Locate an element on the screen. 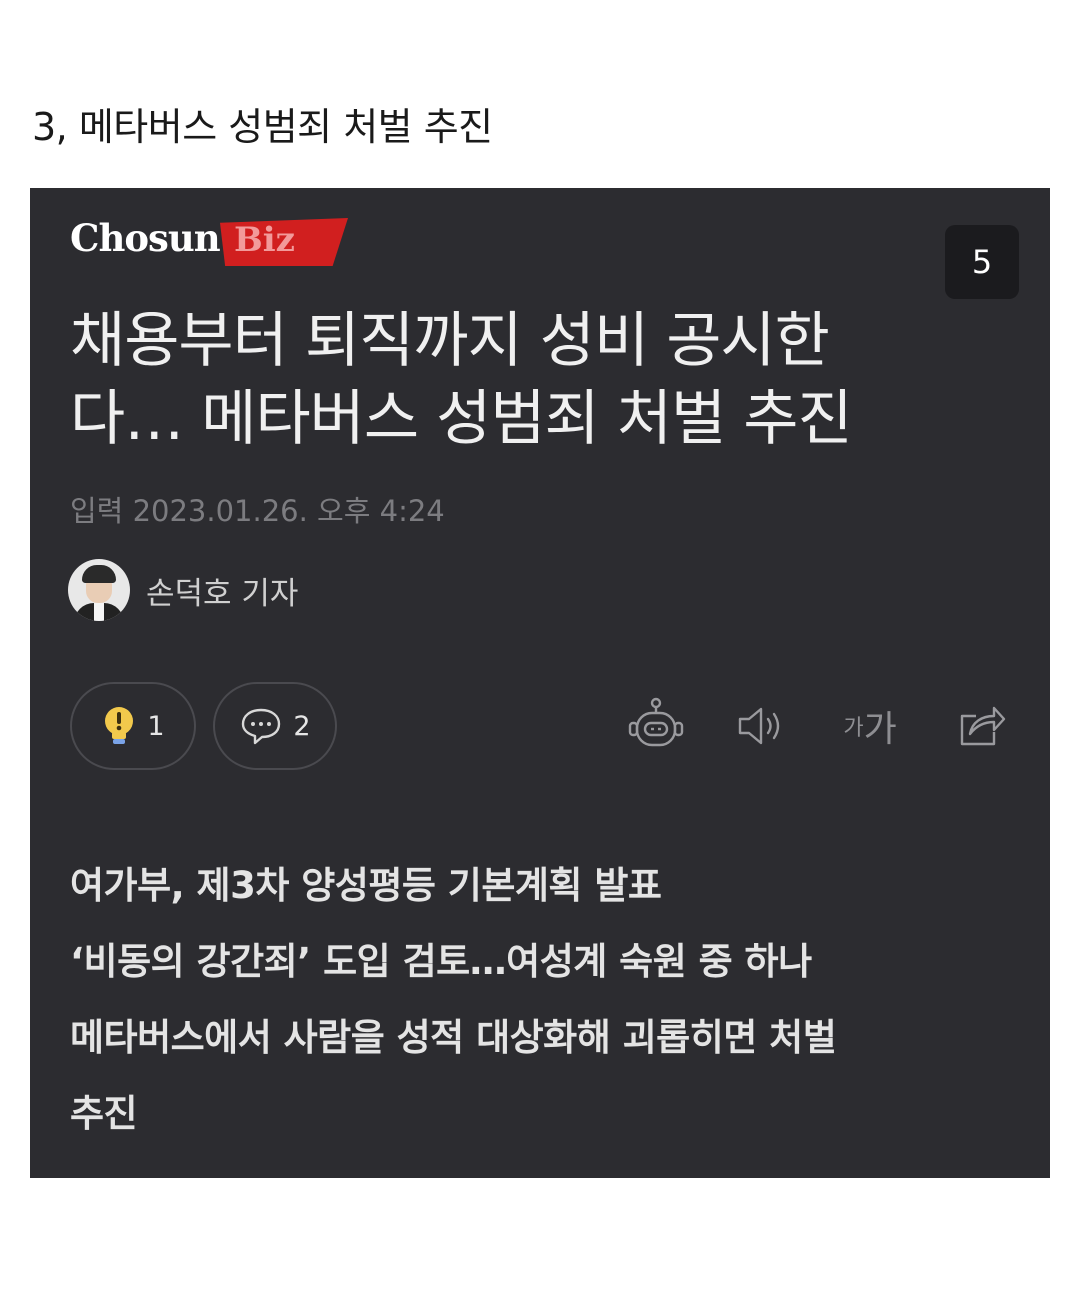 The height and width of the screenshot is (1292, 1067). logo-accent-text: Biz is located at coordinates (264, 240).